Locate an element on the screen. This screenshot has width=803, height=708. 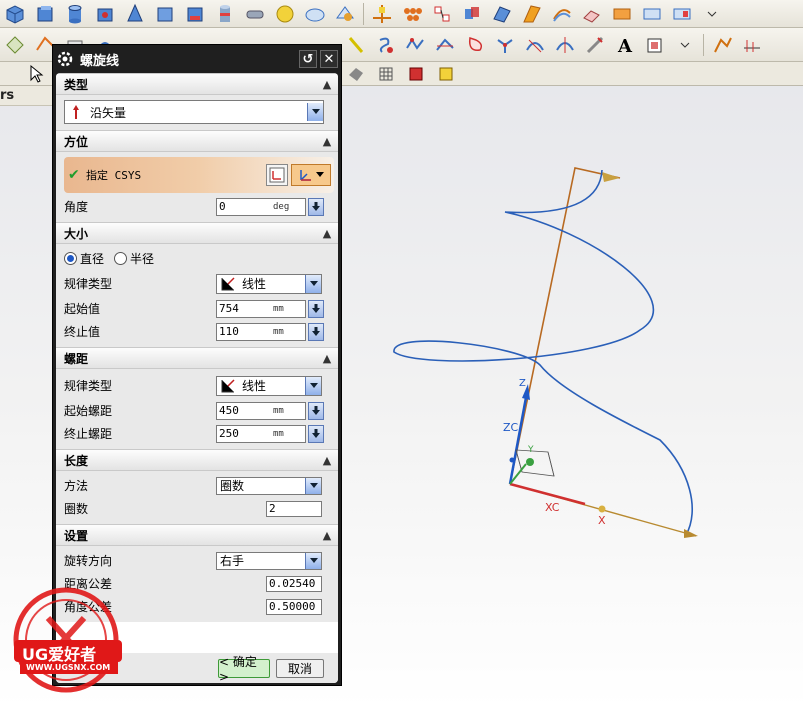
radius-radio: 半径 is located at coordinates (134, 258).